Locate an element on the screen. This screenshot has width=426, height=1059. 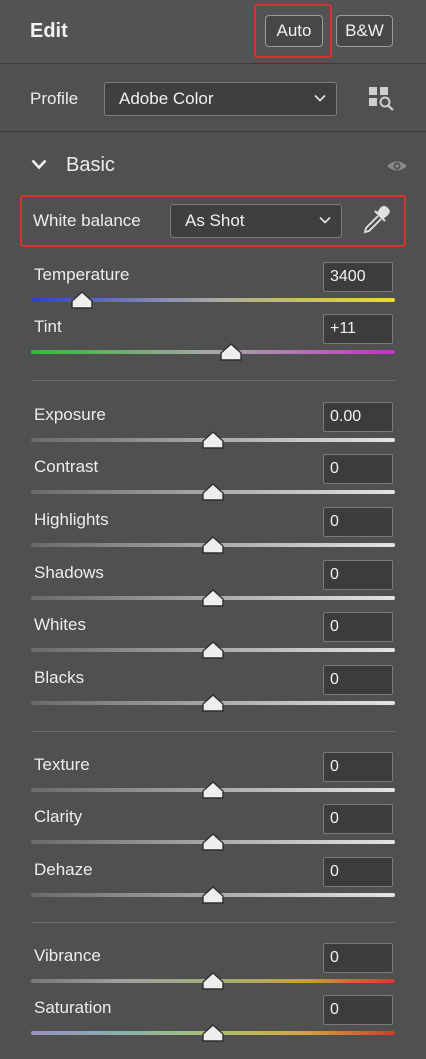
profile-value: Adobe Color is located at coordinates (166, 98).